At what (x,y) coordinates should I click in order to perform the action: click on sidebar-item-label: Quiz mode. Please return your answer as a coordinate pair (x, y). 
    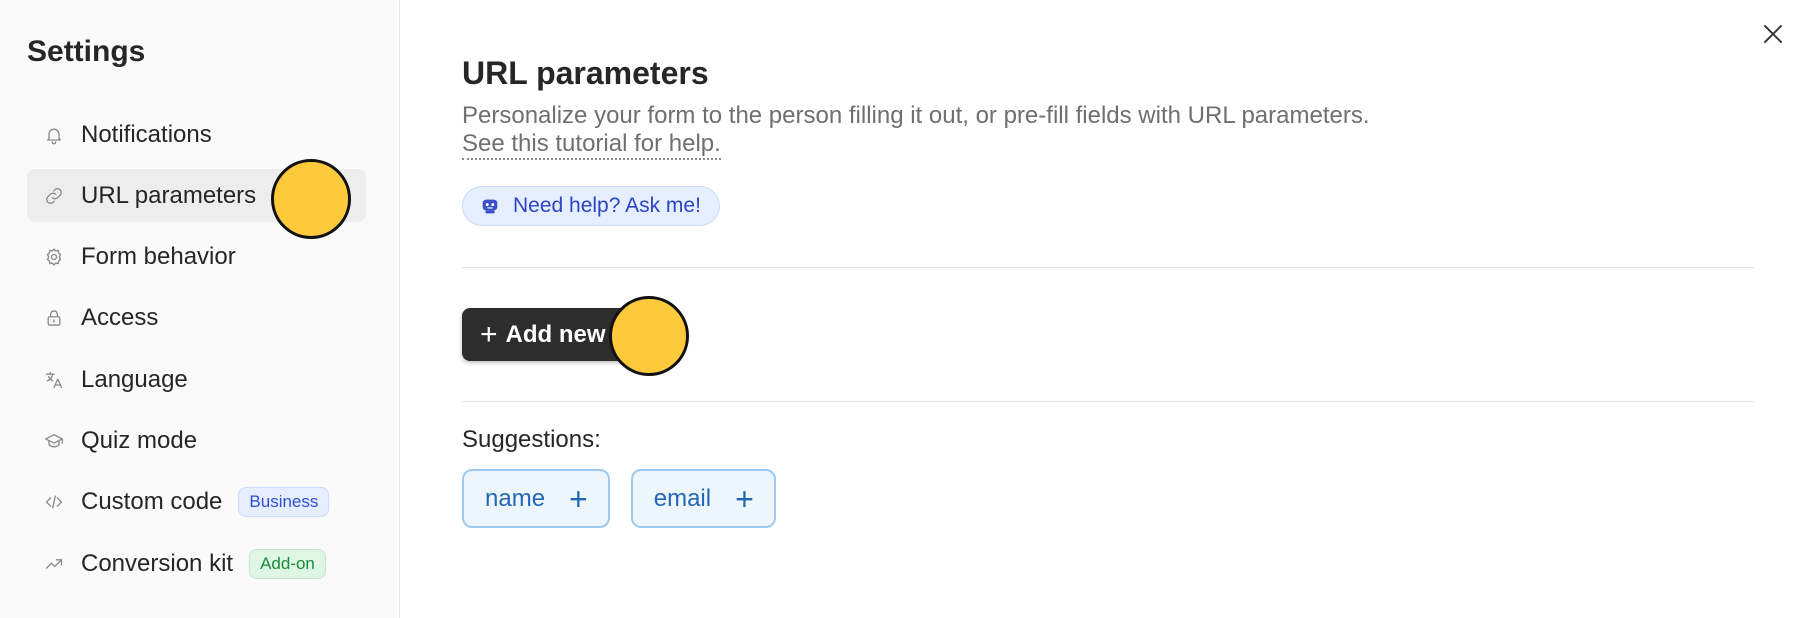
    Looking at the image, I should click on (139, 440).